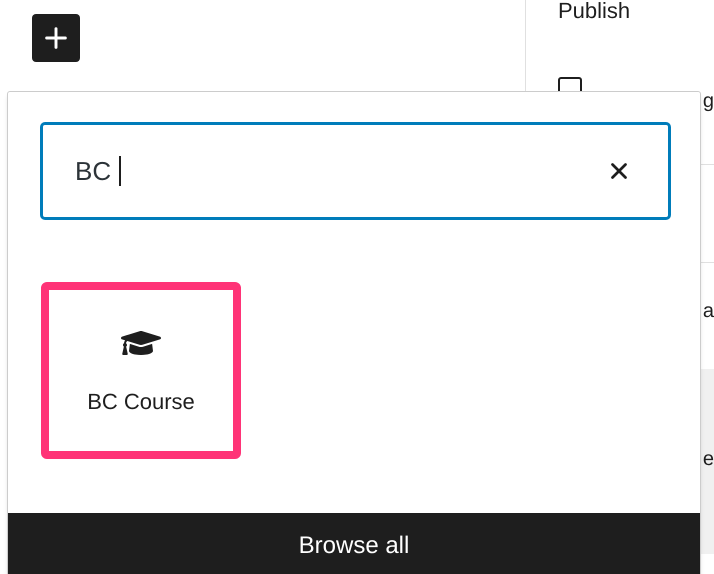 The image size is (714, 574). What do you see at coordinates (120, 171) in the screenshot?
I see `text-cursor` at bounding box center [120, 171].